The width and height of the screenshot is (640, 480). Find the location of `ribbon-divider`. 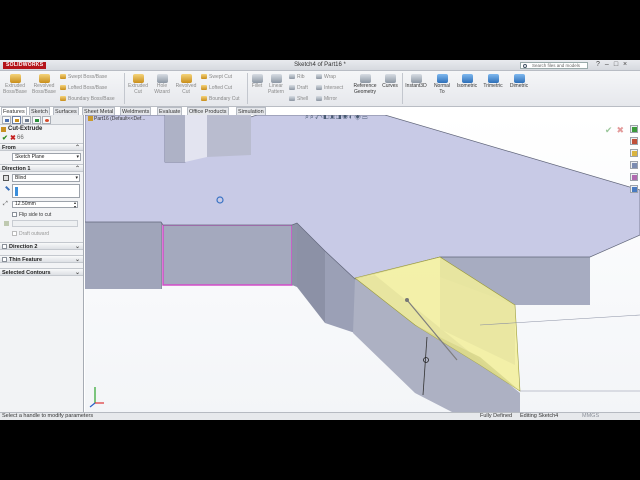

ribbon-divider is located at coordinates (247, 88).